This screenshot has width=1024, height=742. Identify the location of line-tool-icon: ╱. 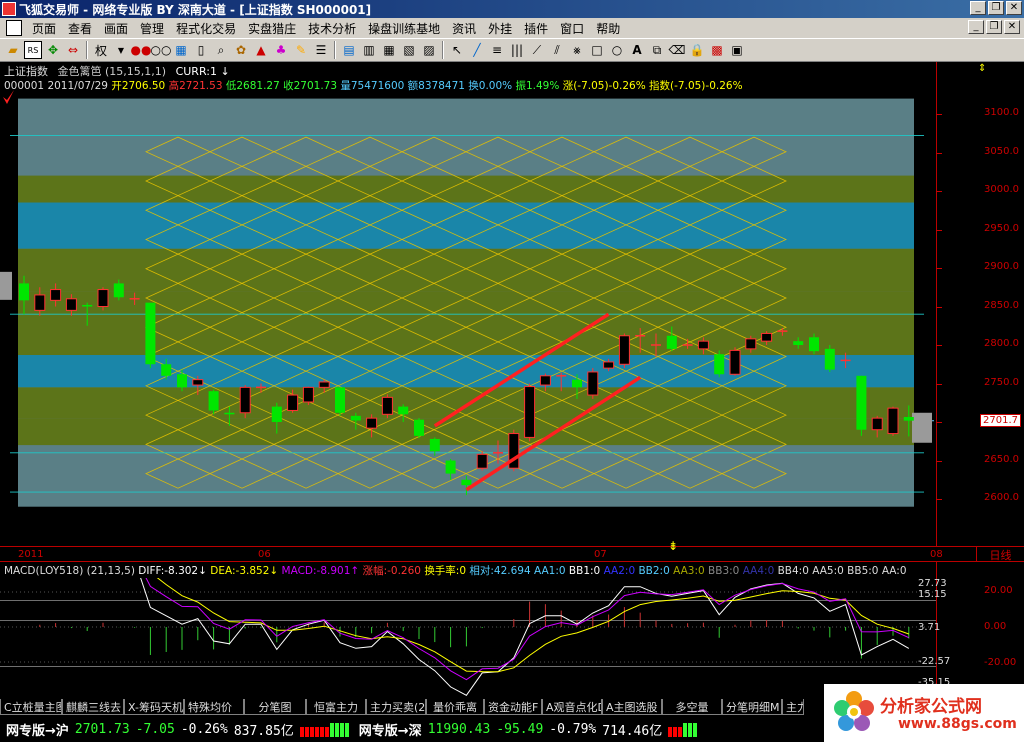
(477, 50).